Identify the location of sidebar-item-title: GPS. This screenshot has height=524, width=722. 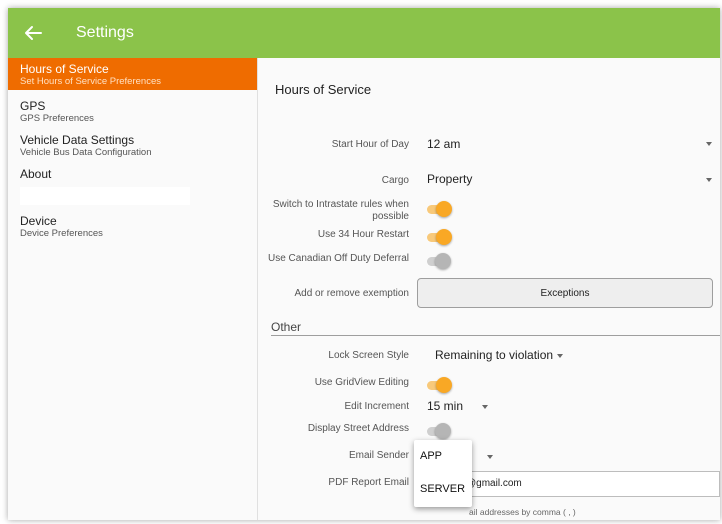
(33, 106).